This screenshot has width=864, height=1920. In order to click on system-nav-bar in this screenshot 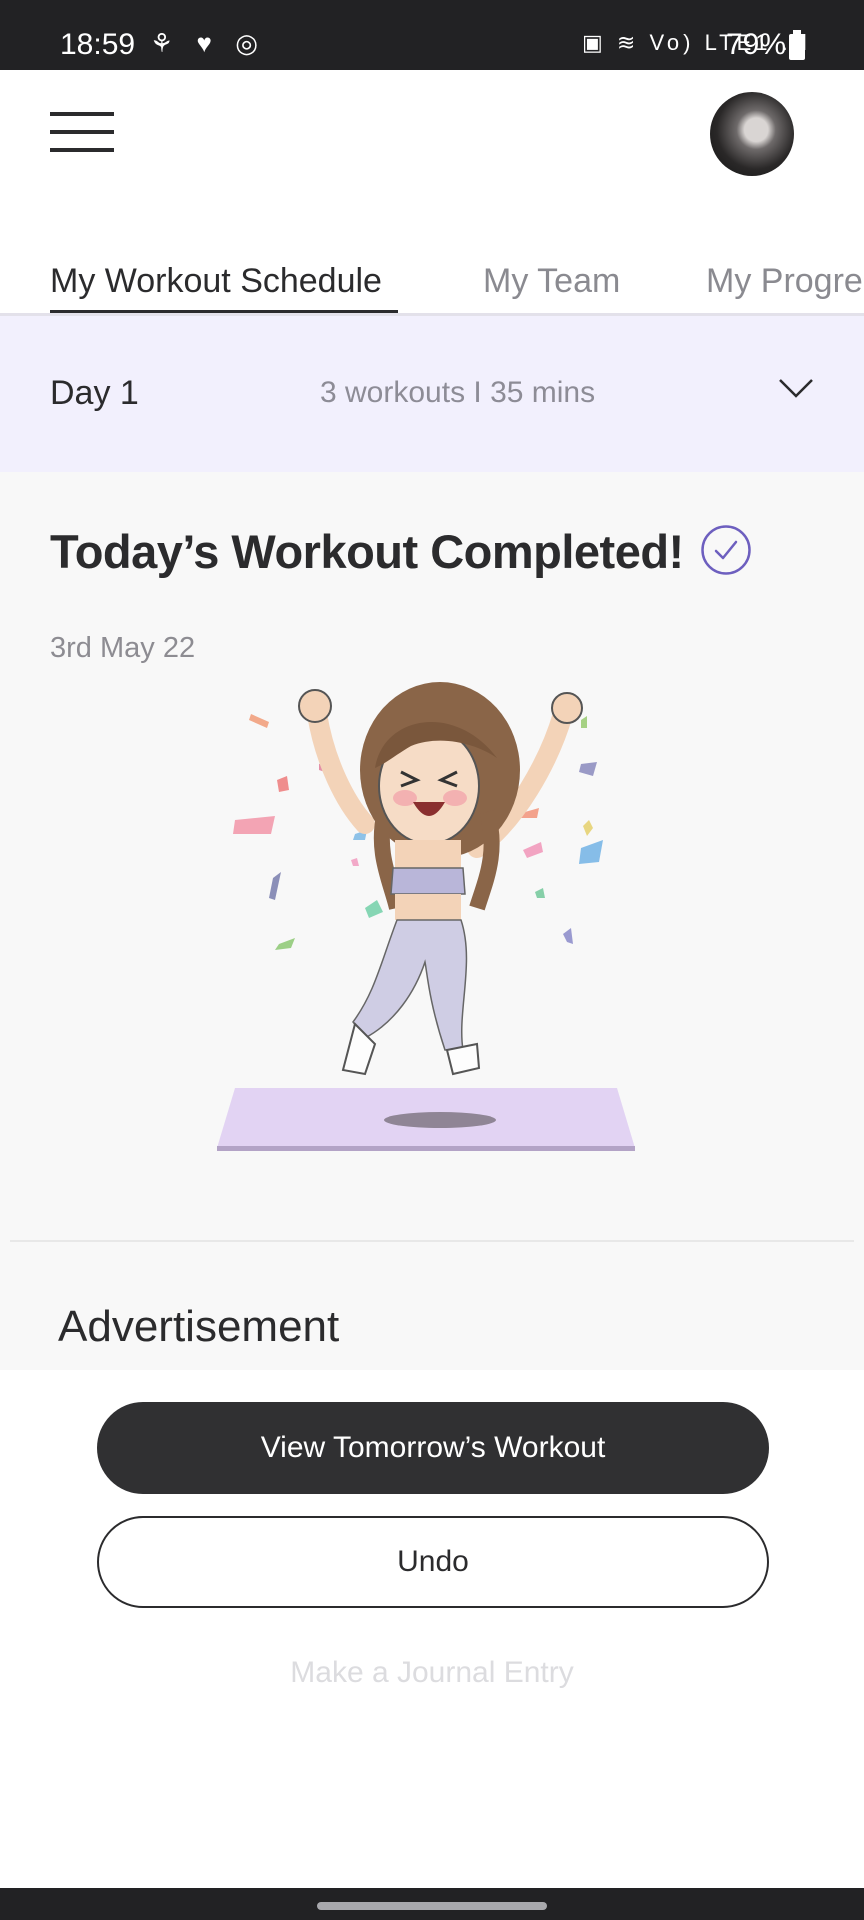, I will do `click(432, 1904)`.